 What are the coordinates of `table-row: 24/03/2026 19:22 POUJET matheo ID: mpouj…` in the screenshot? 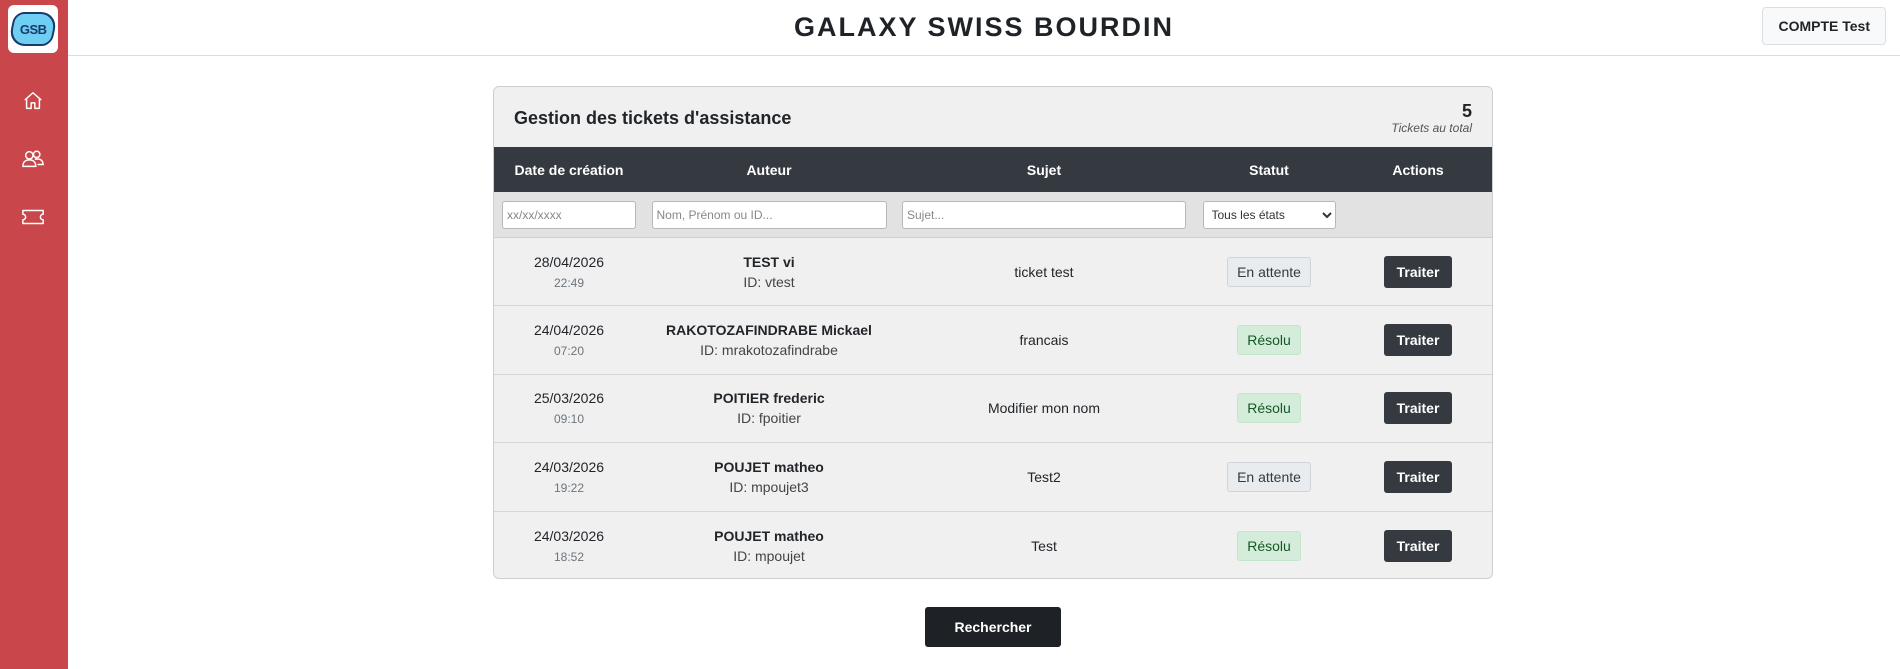 It's located at (993, 477).